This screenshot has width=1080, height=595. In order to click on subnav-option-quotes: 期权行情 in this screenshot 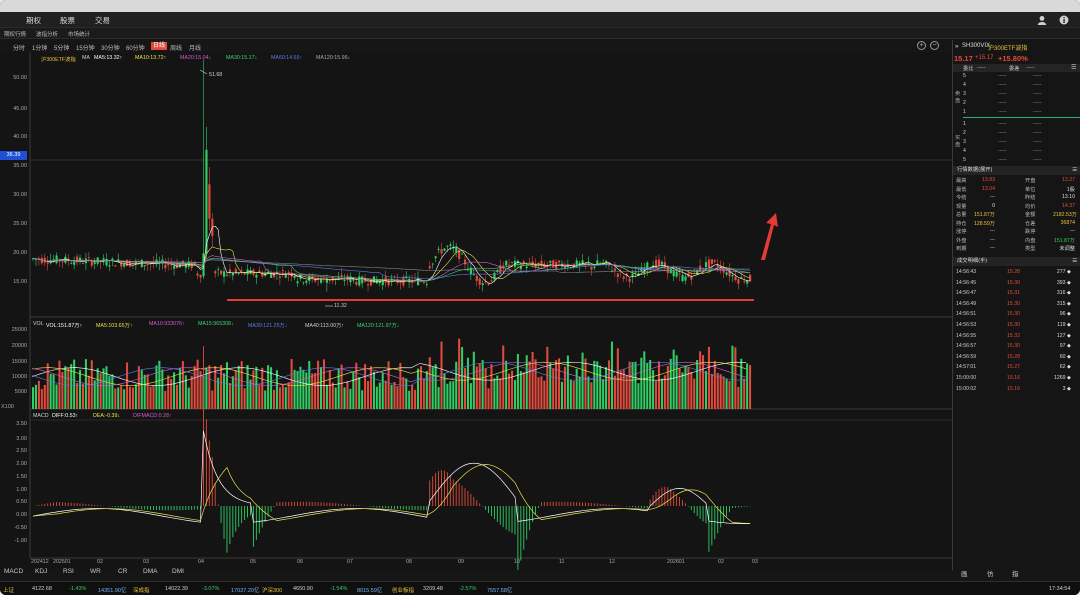, I will do `click(15, 34)`.